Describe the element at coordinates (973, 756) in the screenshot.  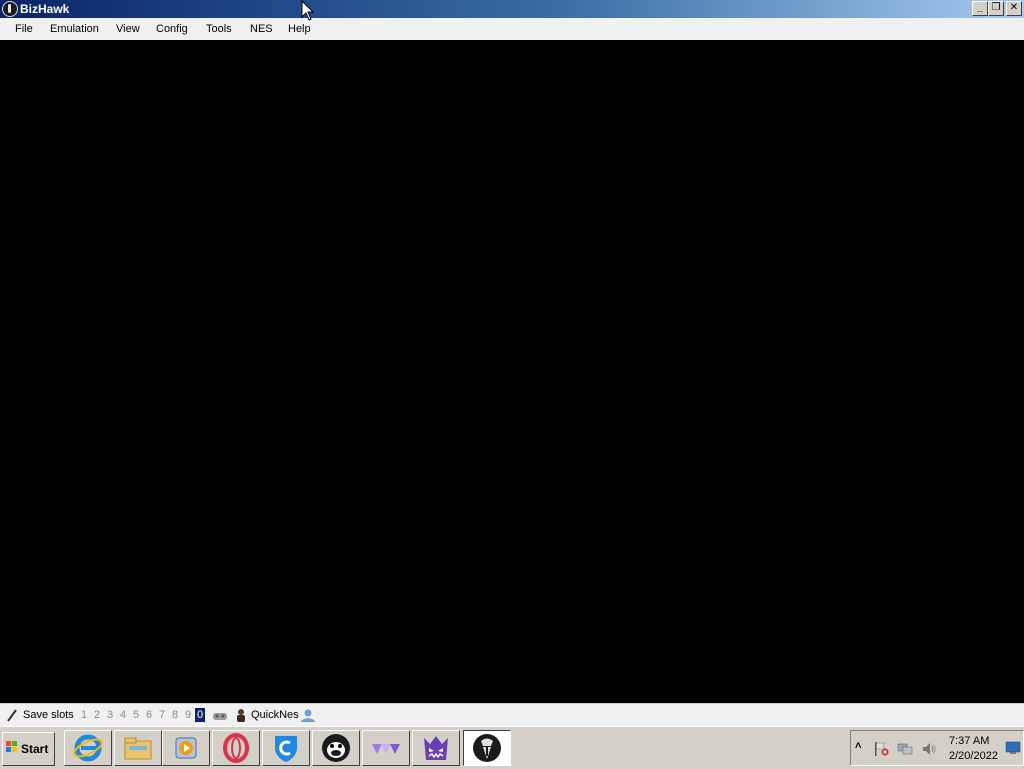
I see `clock-date: 2/20/2022` at that location.